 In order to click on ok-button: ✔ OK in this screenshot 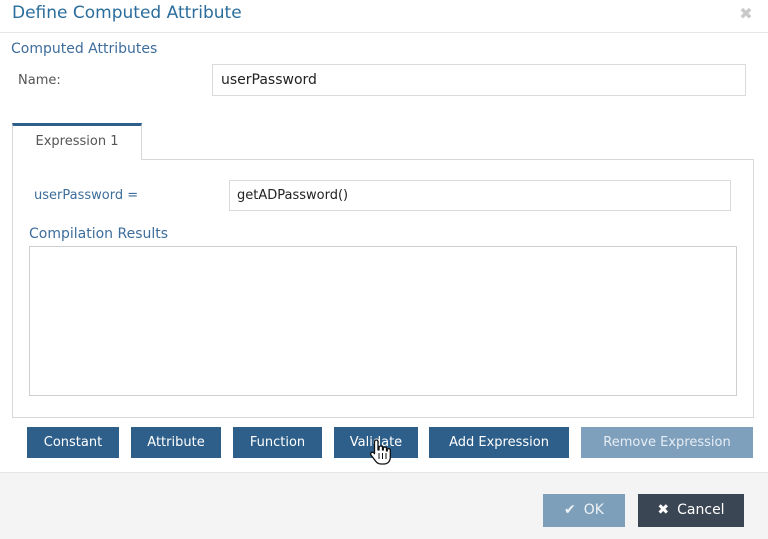, I will do `click(584, 510)`.